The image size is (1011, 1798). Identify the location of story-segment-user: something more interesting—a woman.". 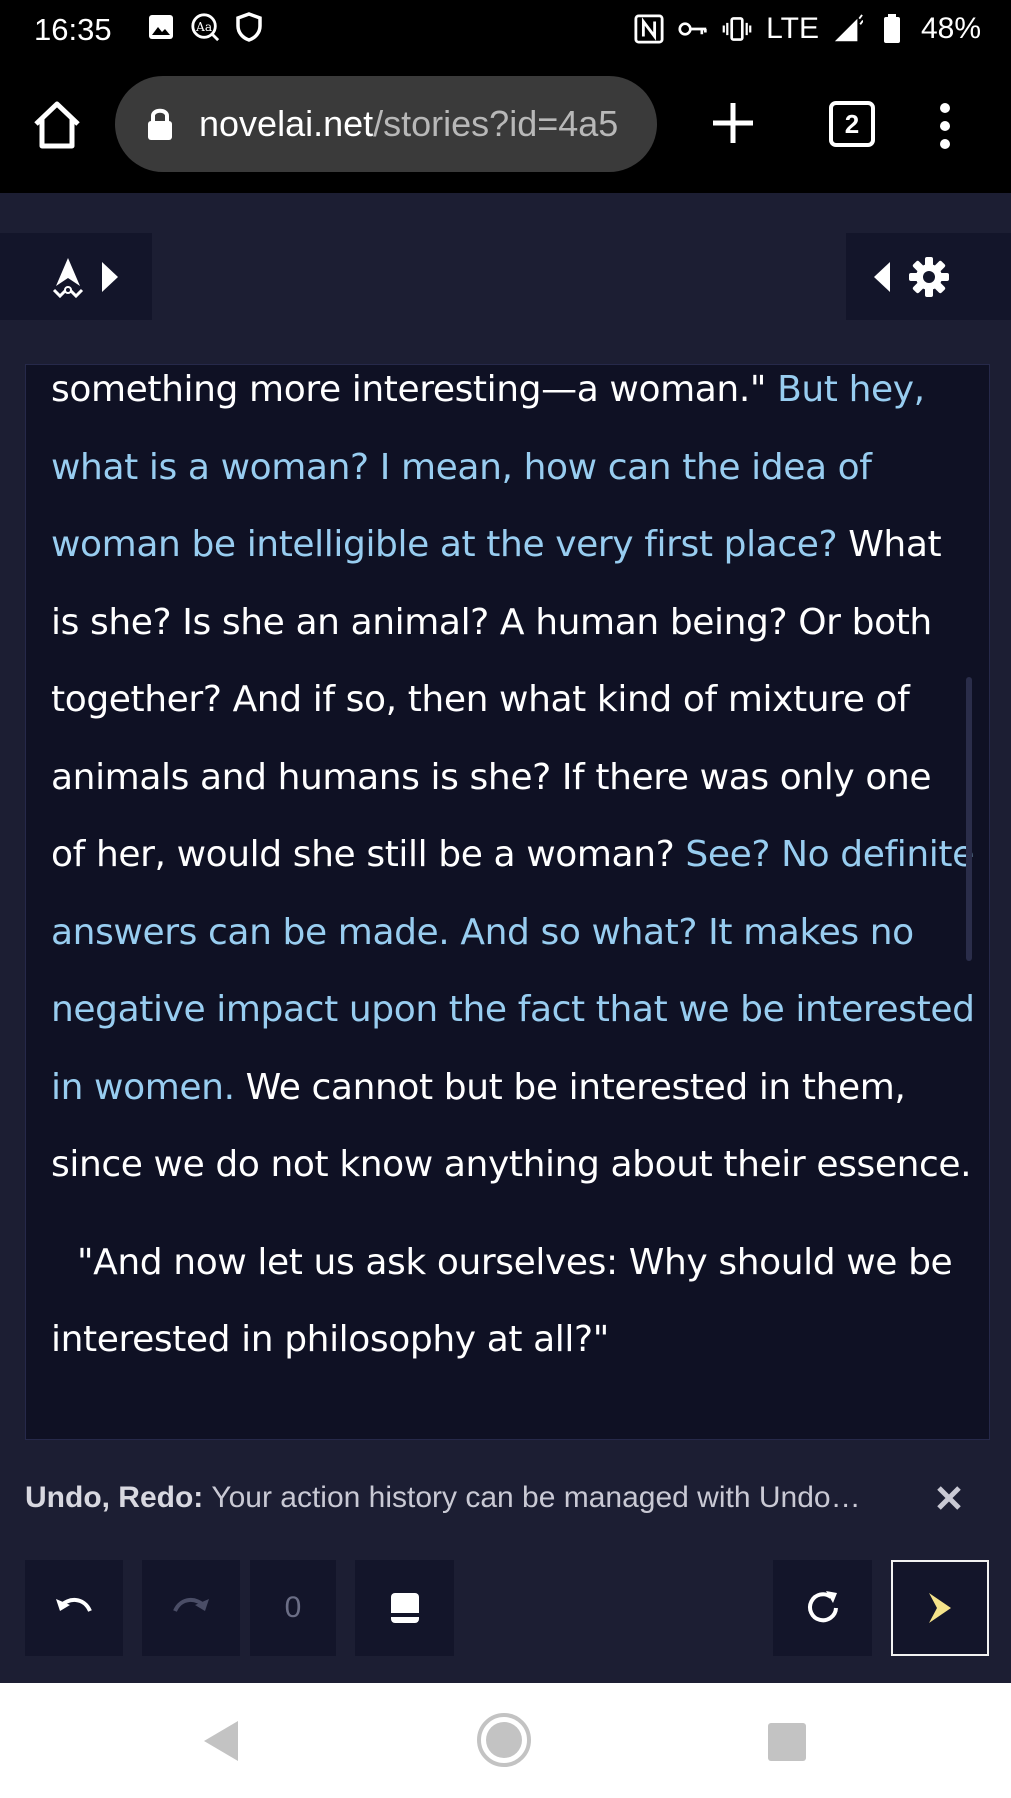
(414, 389).